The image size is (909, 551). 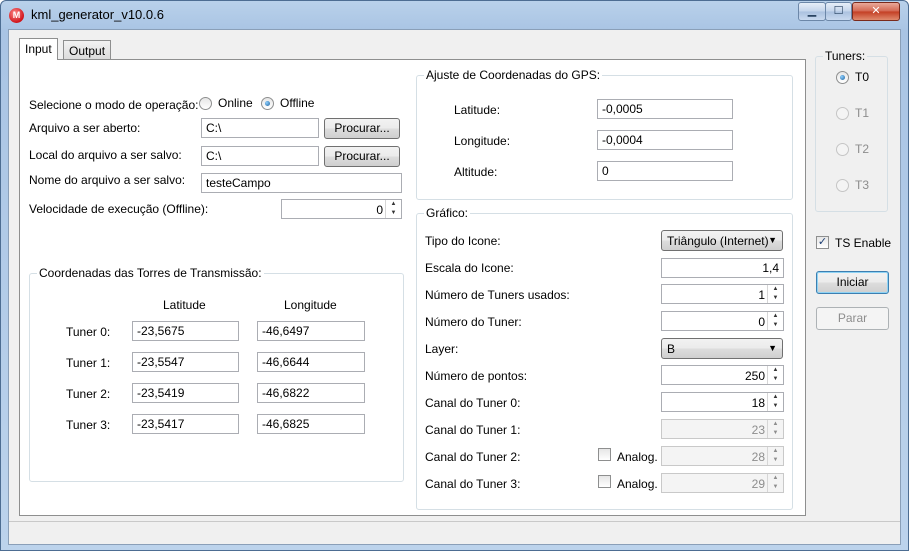 I want to click on tuner0-label: Tuner 0:, so click(x=88, y=332).